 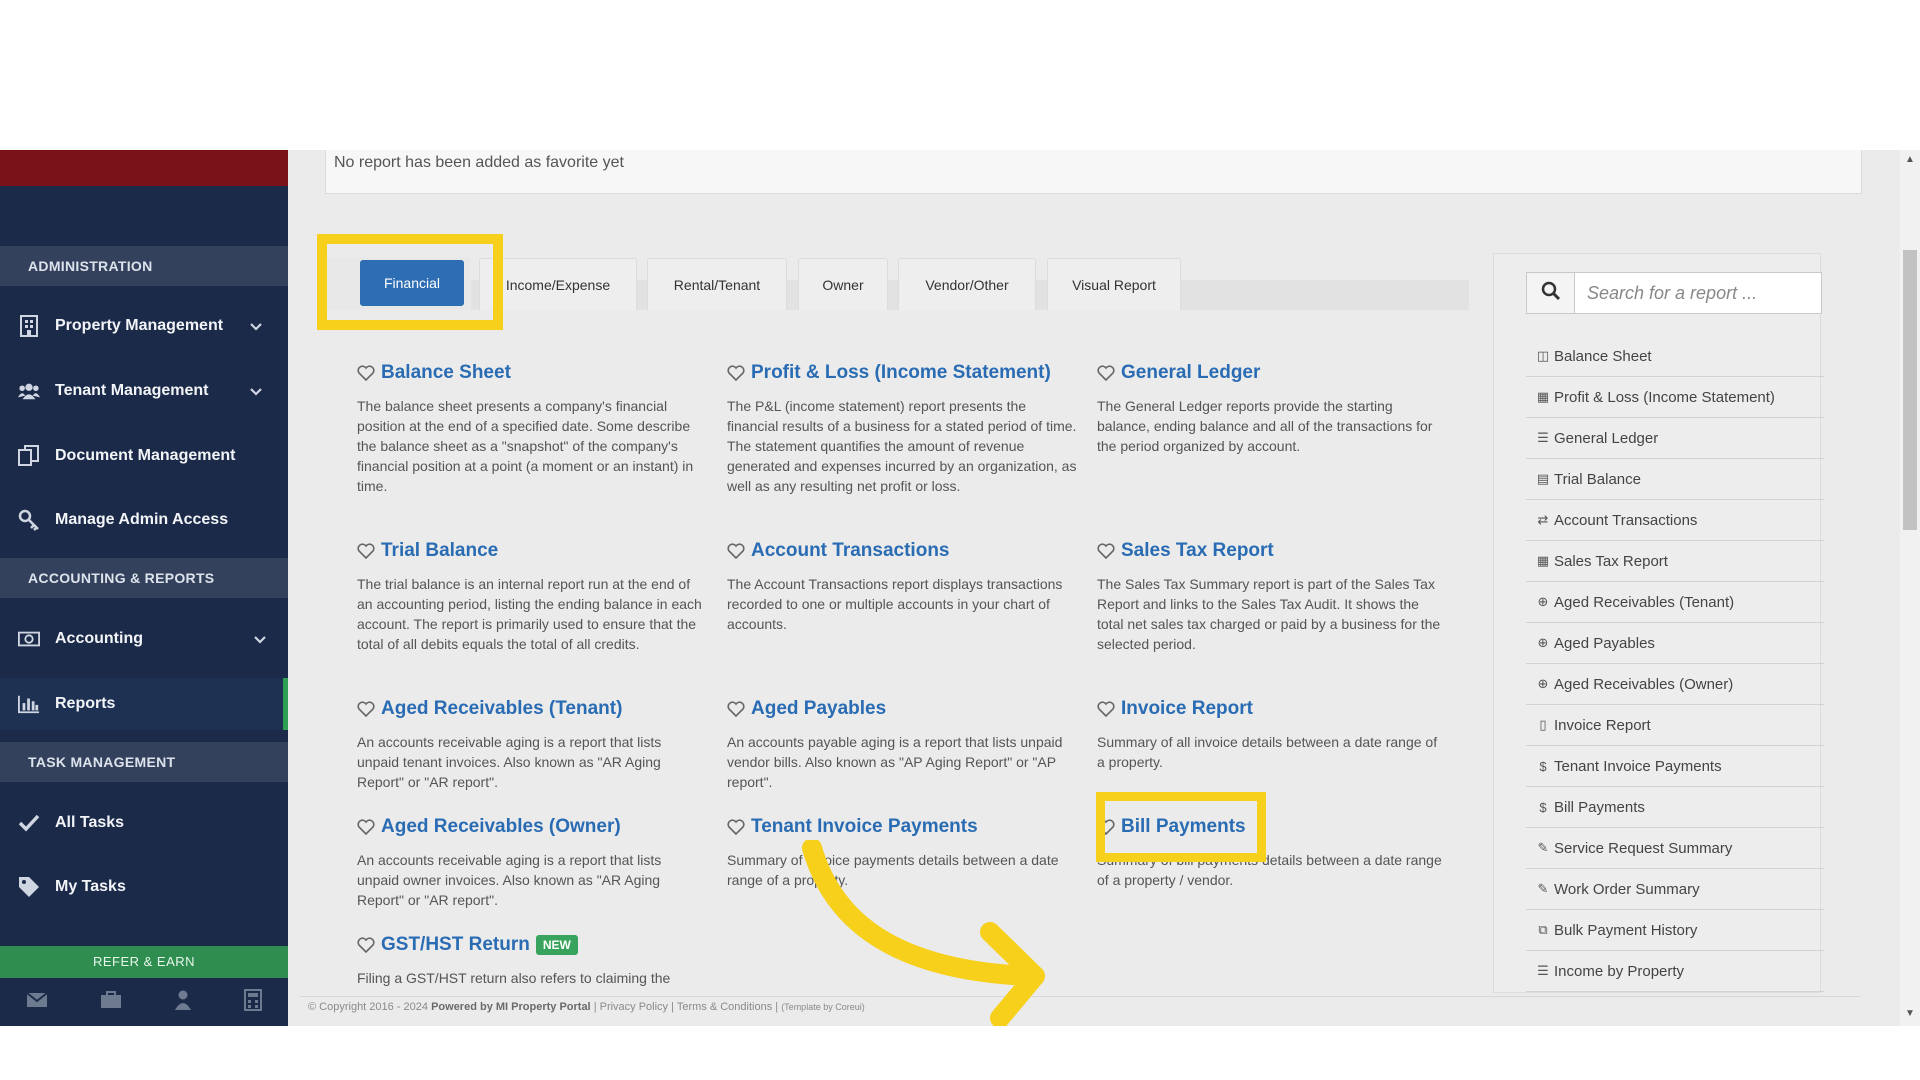 What do you see at coordinates (144, 1002) in the screenshot?
I see `sidebar-bottom-bar` at bounding box center [144, 1002].